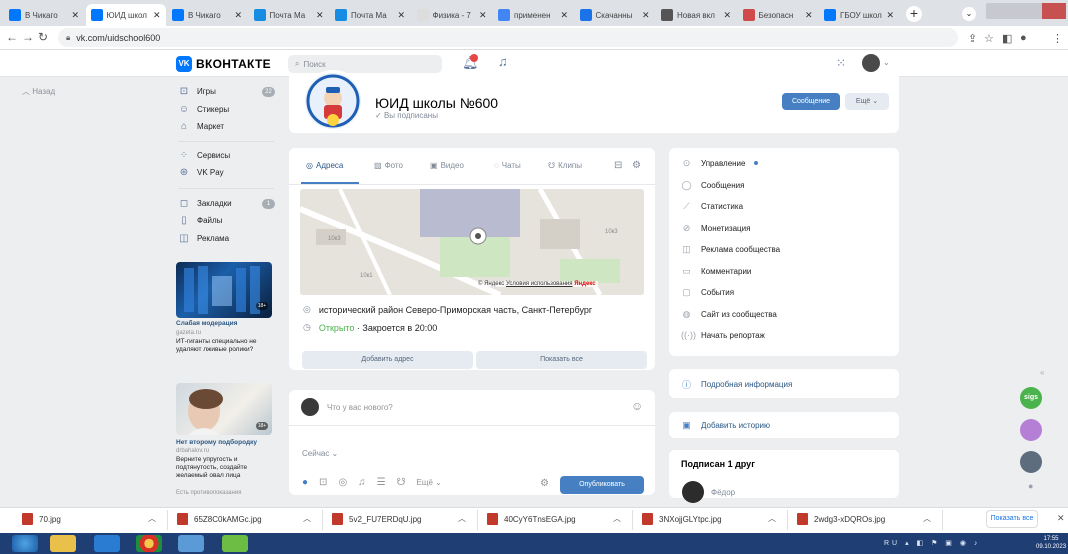 The height and width of the screenshot is (554, 1068). Describe the element at coordinates (730, 249) in the screenshot. I see `menu-item-promo: ◫ Реклама сообщества` at that location.